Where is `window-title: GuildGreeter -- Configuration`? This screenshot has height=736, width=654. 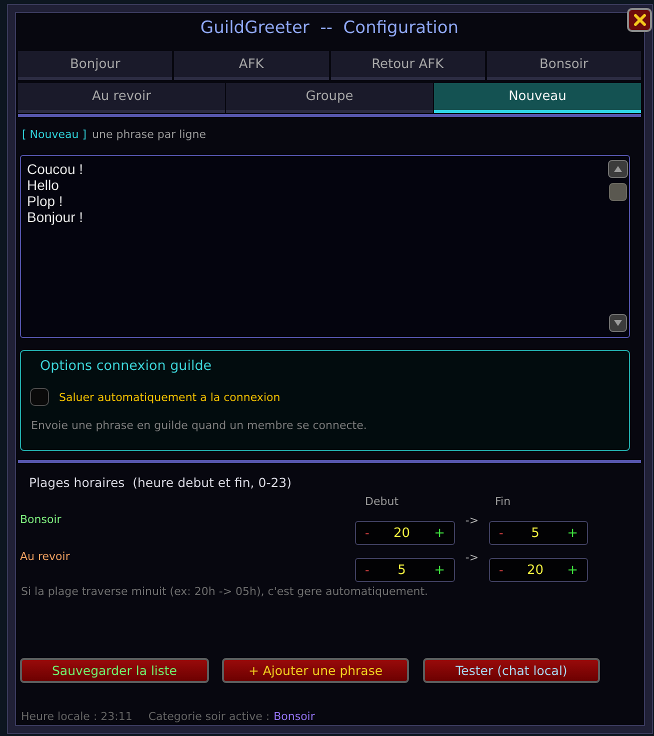 window-title: GuildGreeter -- Configuration is located at coordinates (329, 28).